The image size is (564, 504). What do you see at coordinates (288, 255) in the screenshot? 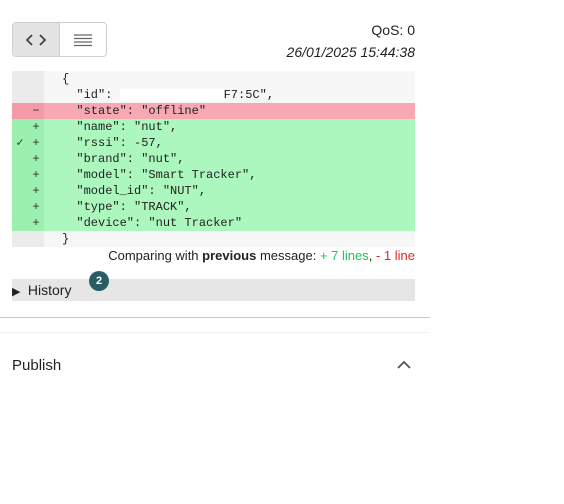
I see `comparison-middle: message:` at bounding box center [288, 255].